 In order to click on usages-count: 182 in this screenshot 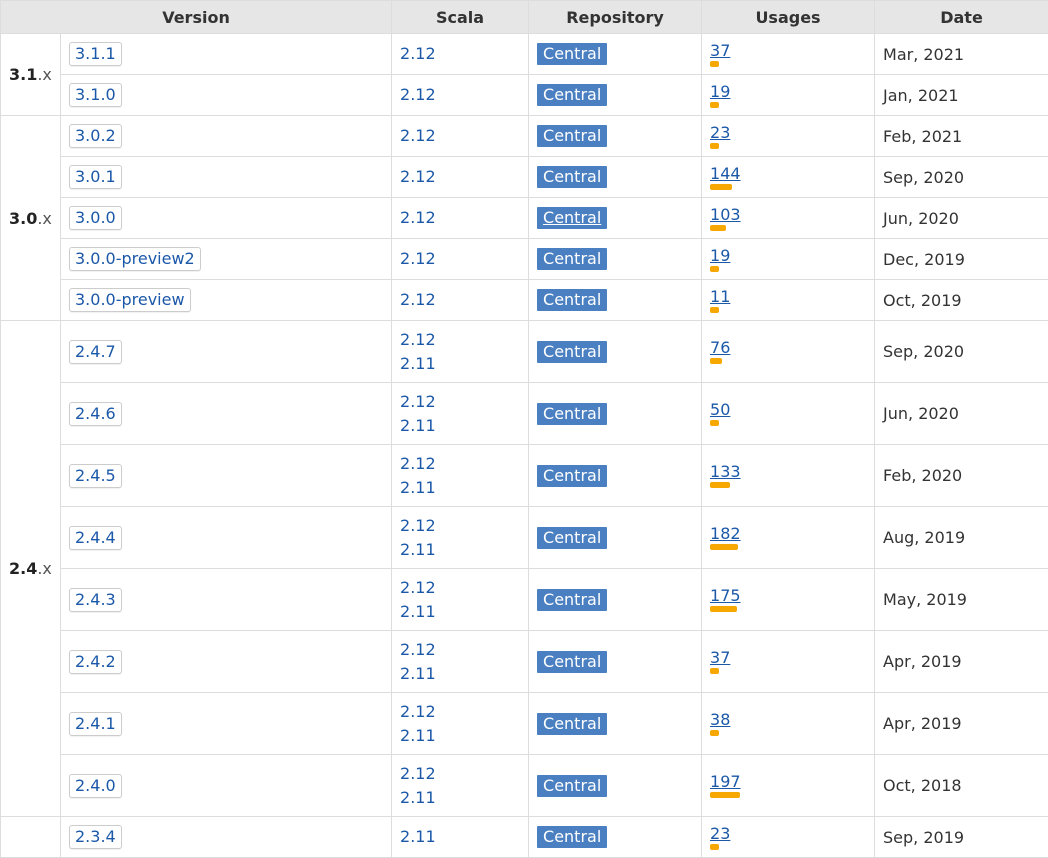, I will do `click(725, 534)`.